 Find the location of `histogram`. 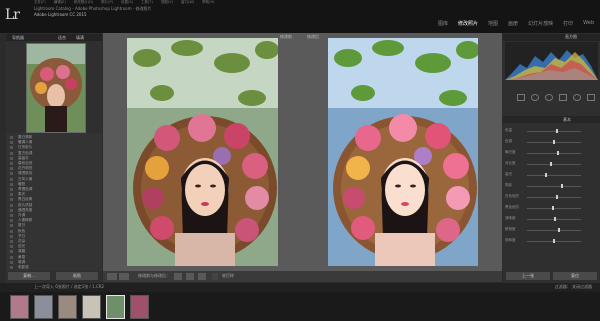

histogram is located at coordinates (551, 61).